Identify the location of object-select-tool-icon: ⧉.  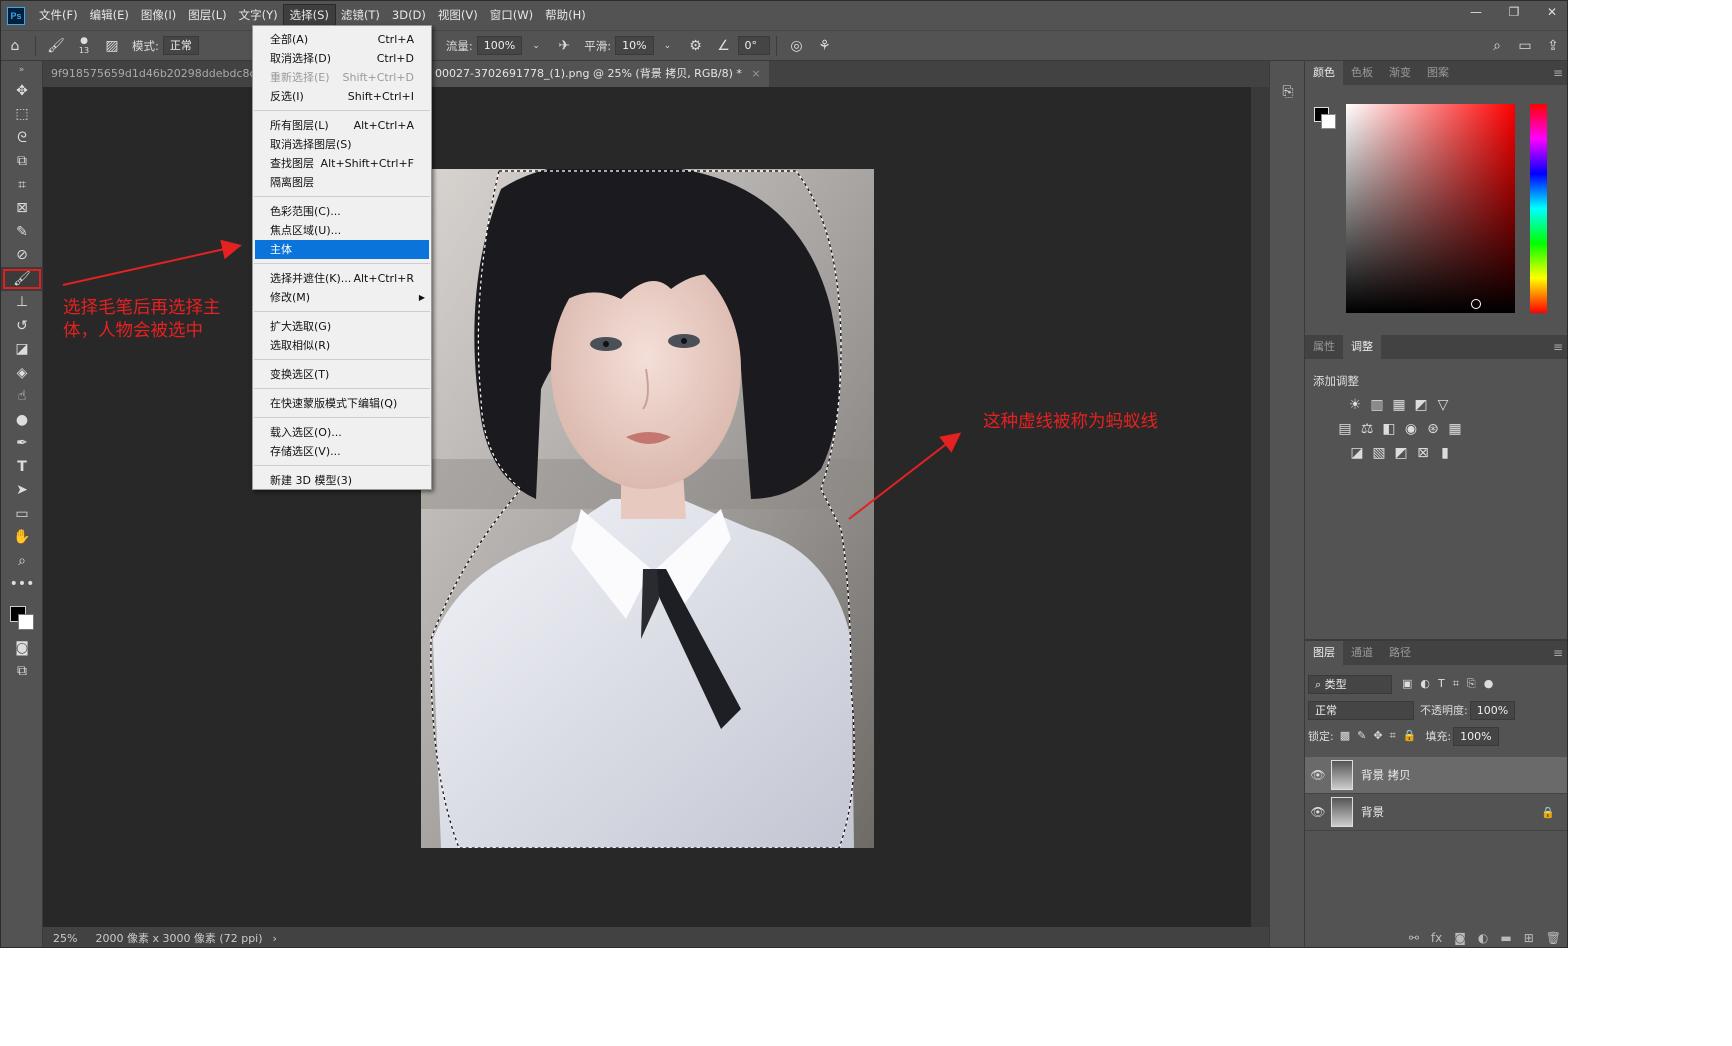
(22, 162).